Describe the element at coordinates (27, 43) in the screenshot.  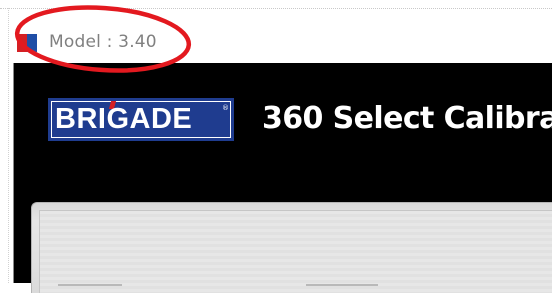
I see `app-flag-icon` at that location.